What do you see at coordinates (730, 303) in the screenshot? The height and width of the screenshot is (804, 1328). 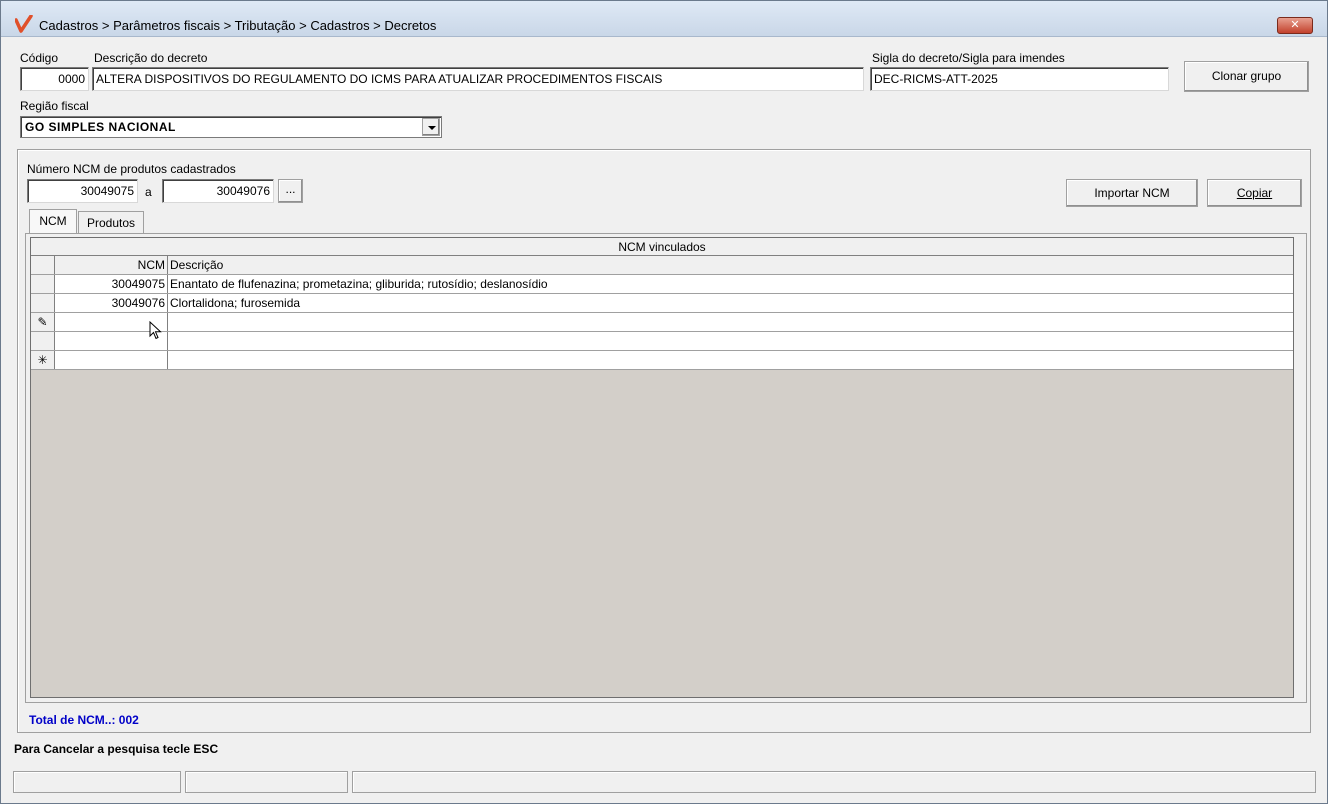 I see `descricao-cell: Clortalidona; furosemida` at bounding box center [730, 303].